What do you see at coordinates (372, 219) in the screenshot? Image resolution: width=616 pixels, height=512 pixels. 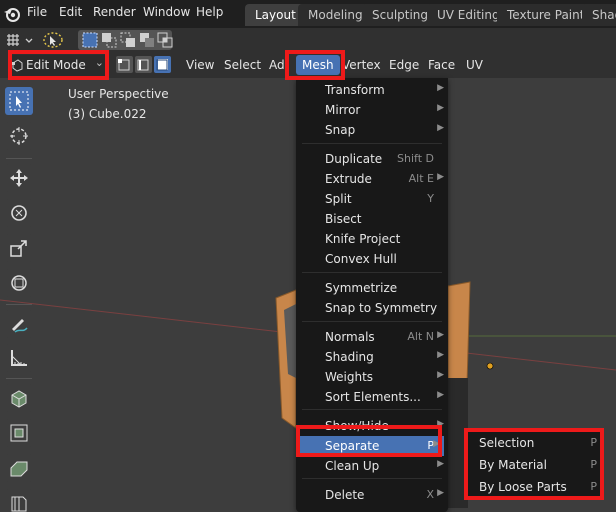 I see `mesh-menu-item-bisect: Bisect` at bounding box center [372, 219].